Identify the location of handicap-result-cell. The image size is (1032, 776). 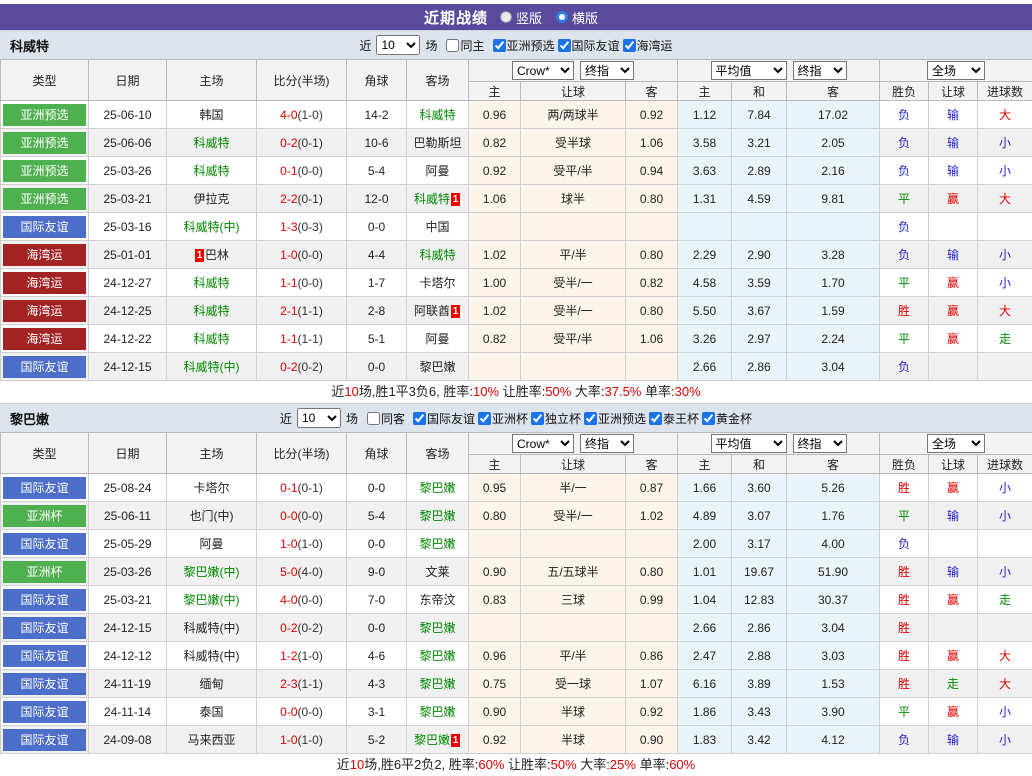
(953, 367).